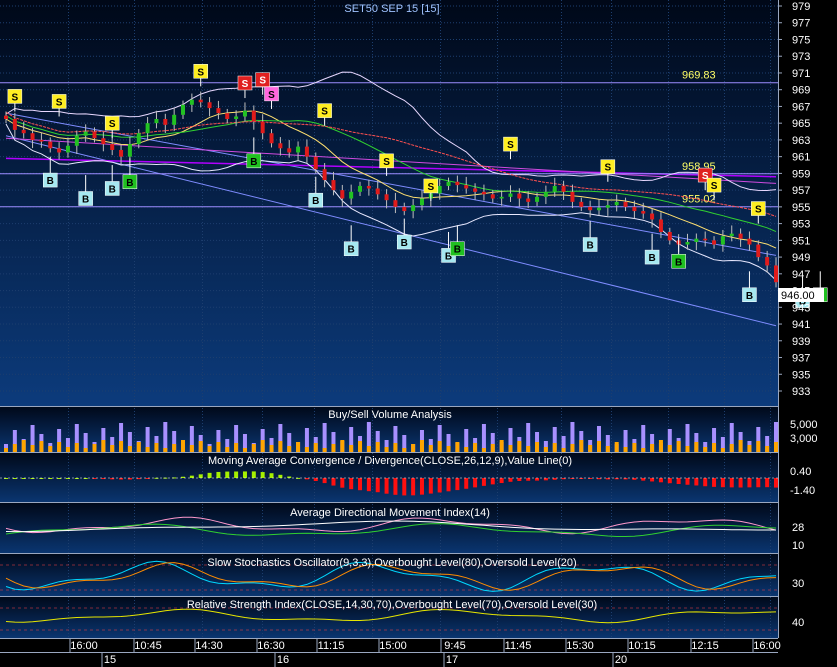 This screenshot has height=667, width=837. Describe the element at coordinates (804, 439) in the screenshot. I see `volume-tick-label: 3,000` at that location.